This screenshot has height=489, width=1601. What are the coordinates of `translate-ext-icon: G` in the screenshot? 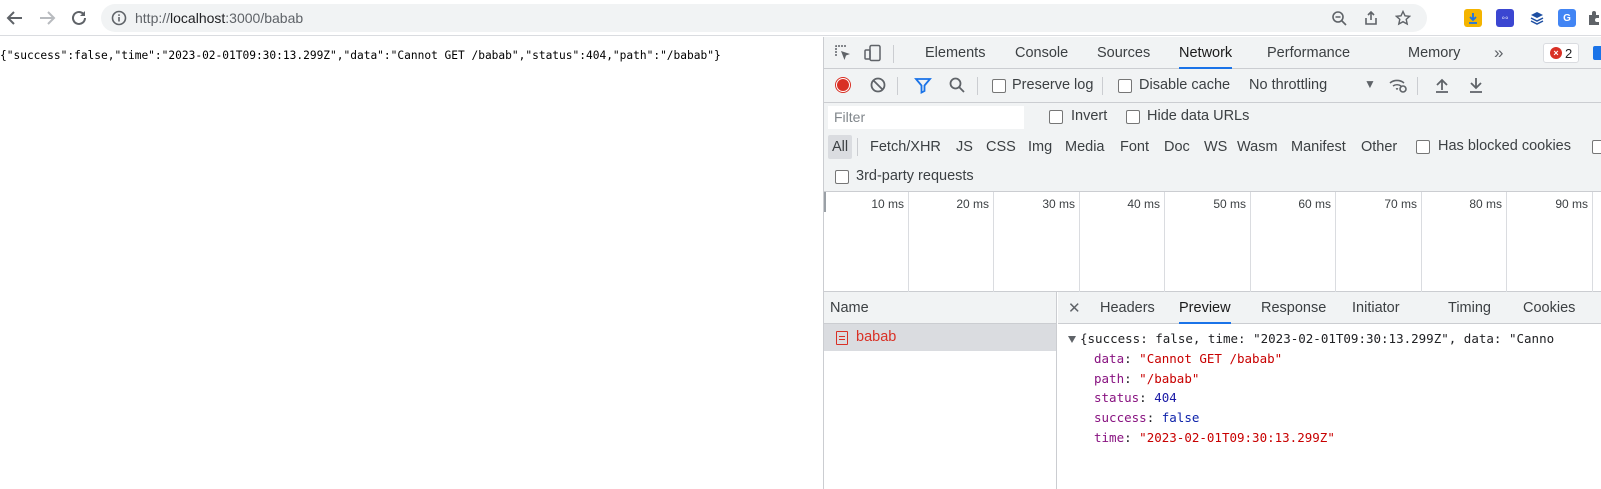 It's located at (1567, 18).